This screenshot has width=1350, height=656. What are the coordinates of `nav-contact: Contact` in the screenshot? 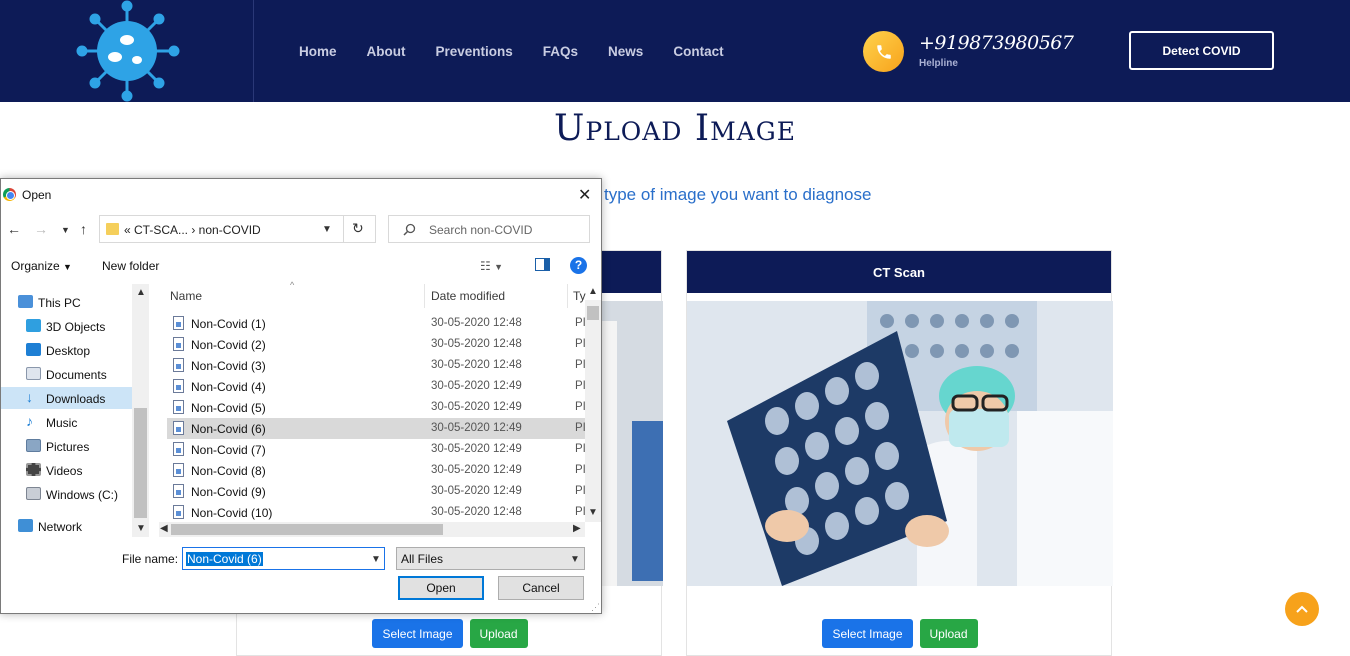 It's located at (698, 51).